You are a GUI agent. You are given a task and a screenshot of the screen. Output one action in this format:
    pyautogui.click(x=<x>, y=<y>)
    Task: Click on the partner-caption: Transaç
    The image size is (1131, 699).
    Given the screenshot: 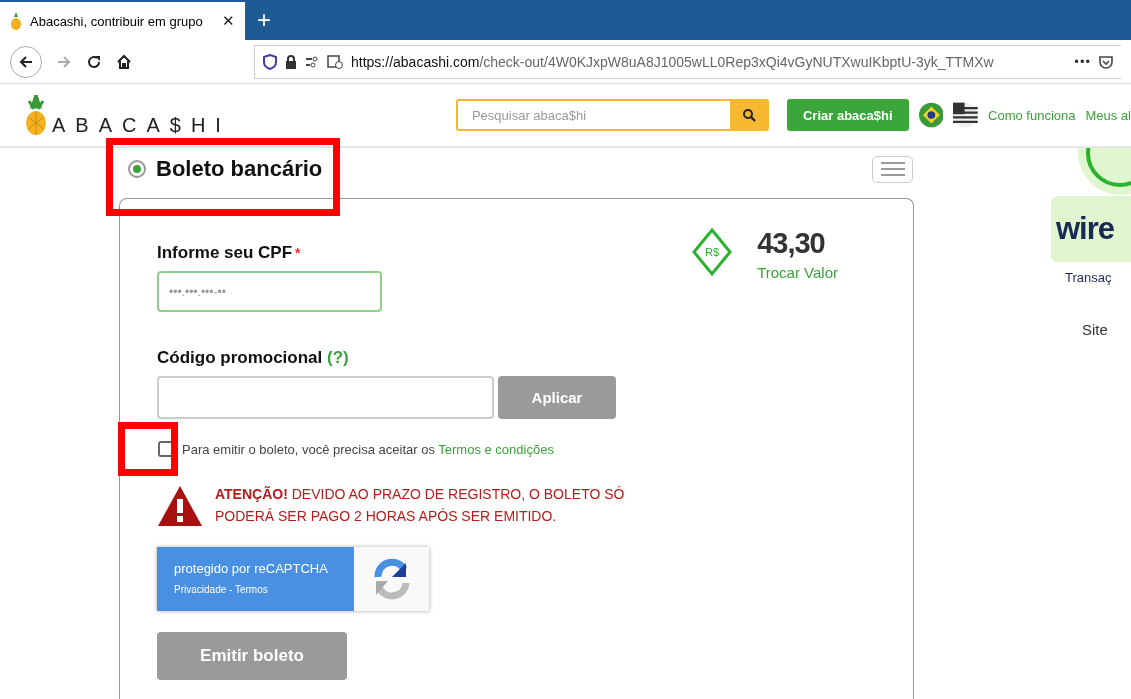 What is the action you would take?
    pyautogui.click(x=1089, y=277)
    